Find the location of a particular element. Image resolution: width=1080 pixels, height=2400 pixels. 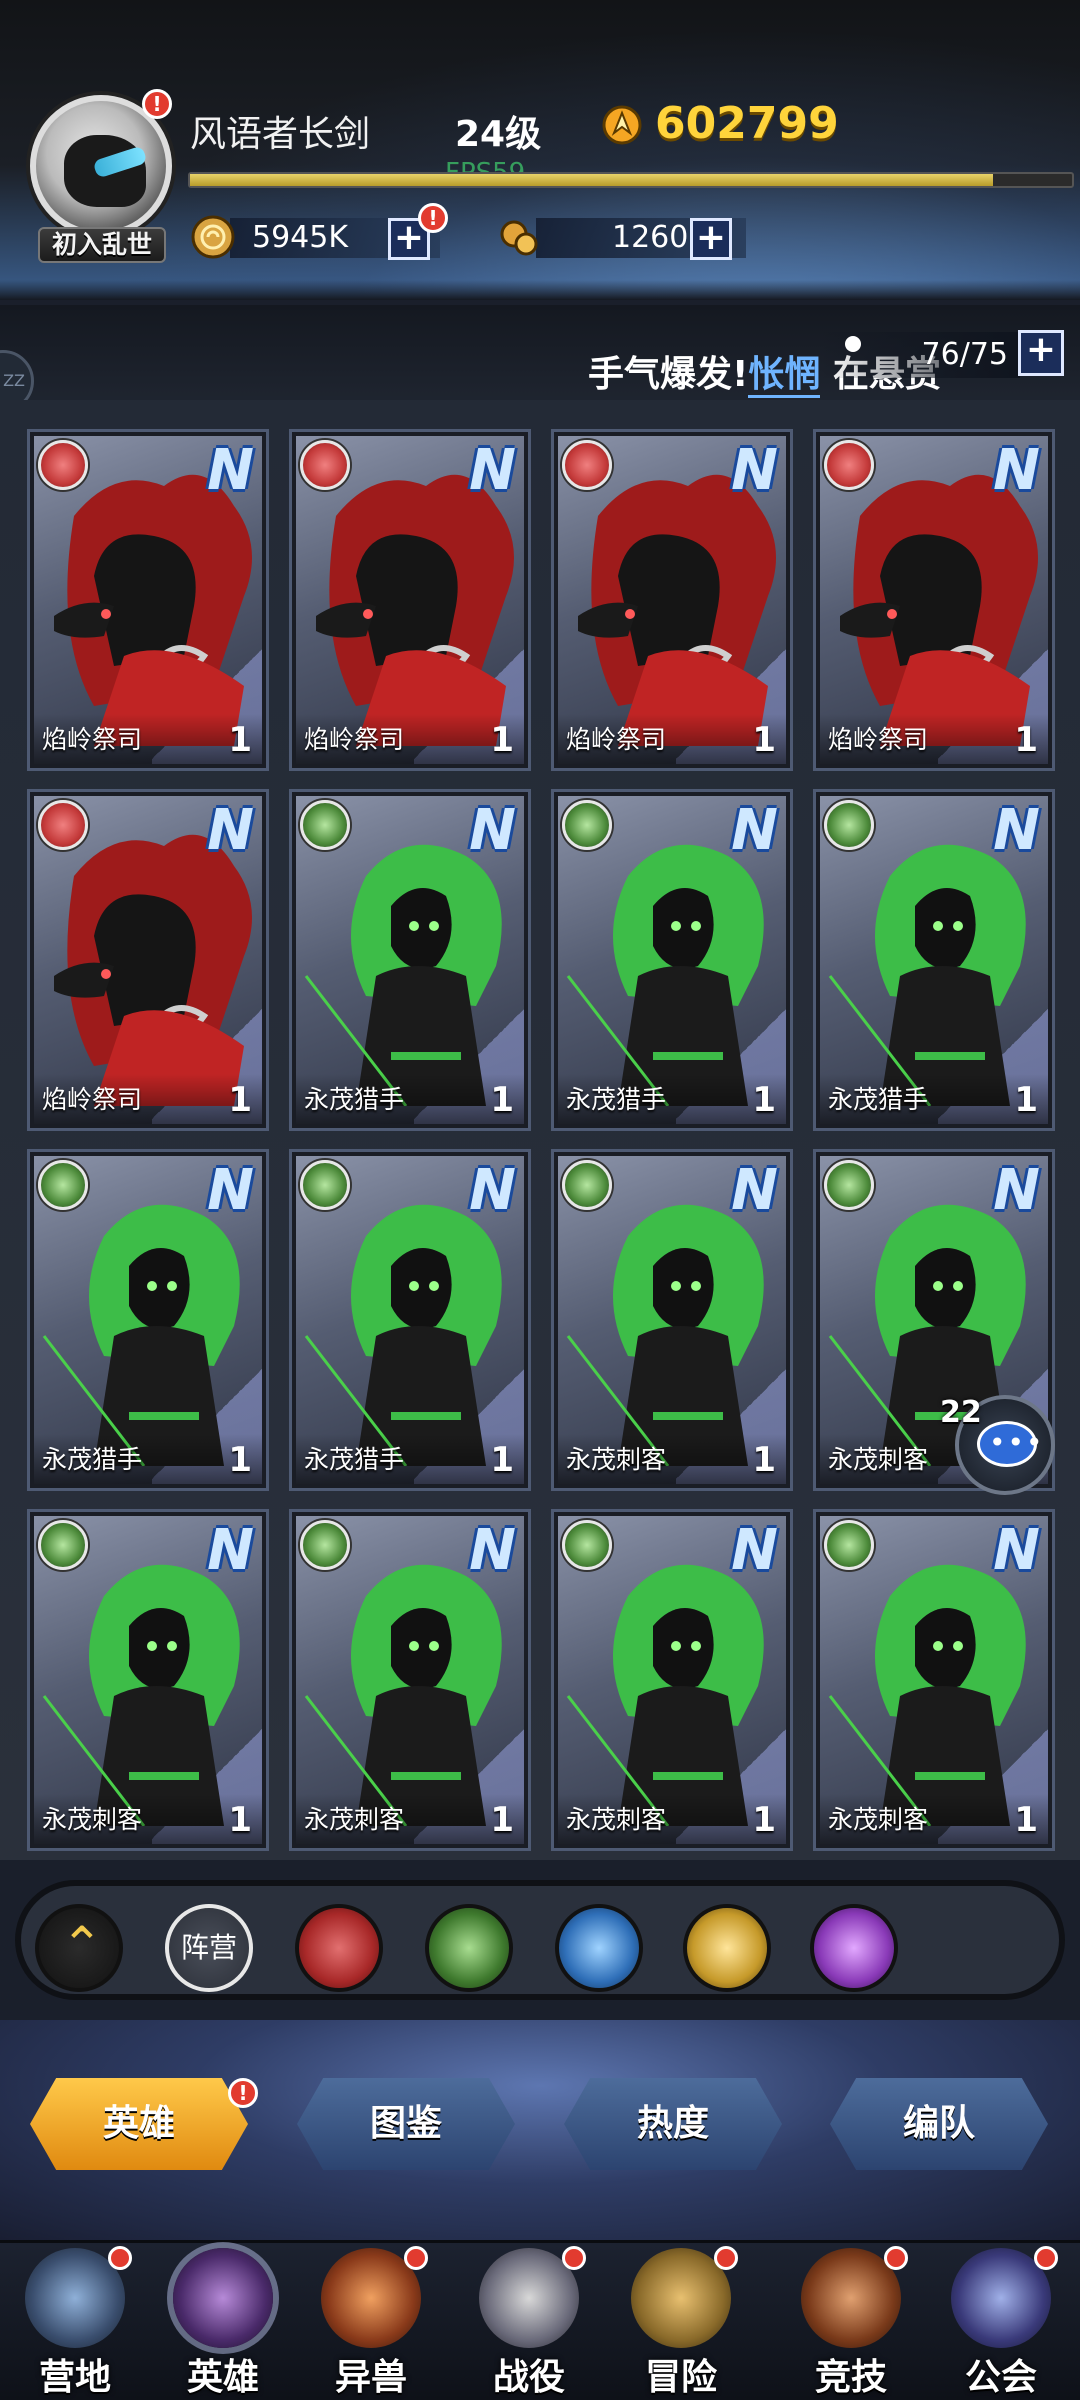

nav-item: 异兽 is located at coordinates (371, 2320).